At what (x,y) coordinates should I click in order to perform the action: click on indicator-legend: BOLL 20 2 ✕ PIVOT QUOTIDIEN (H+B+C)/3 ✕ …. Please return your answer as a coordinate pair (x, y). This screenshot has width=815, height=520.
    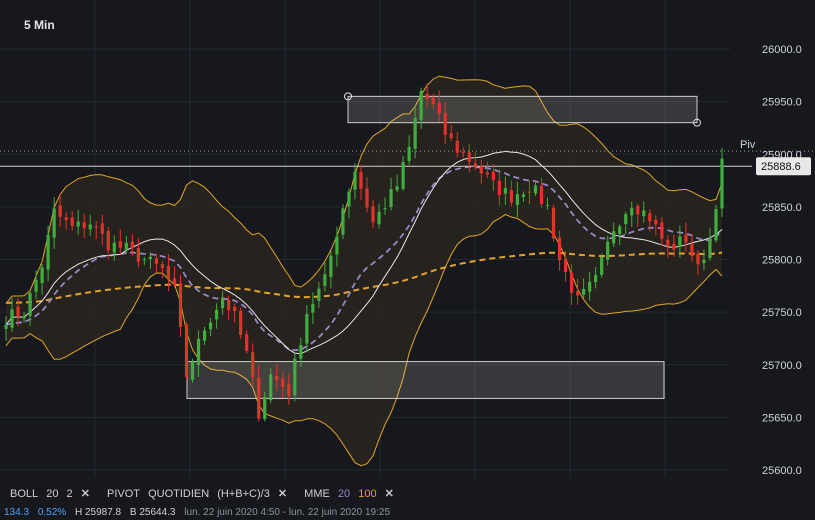
    Looking at the image, I should click on (209, 493).